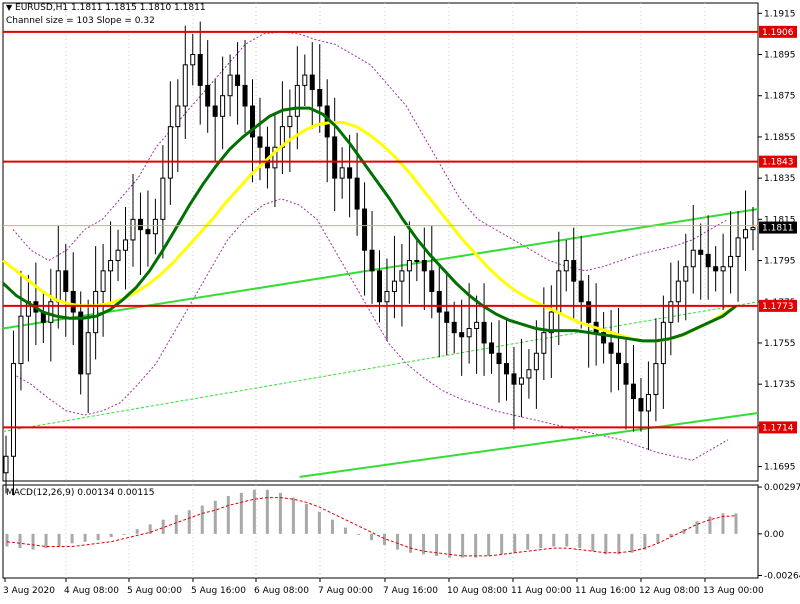 The width and height of the screenshot is (800, 604). I want to click on x-tick-label: 7 Aug 16:00, so click(410, 591).